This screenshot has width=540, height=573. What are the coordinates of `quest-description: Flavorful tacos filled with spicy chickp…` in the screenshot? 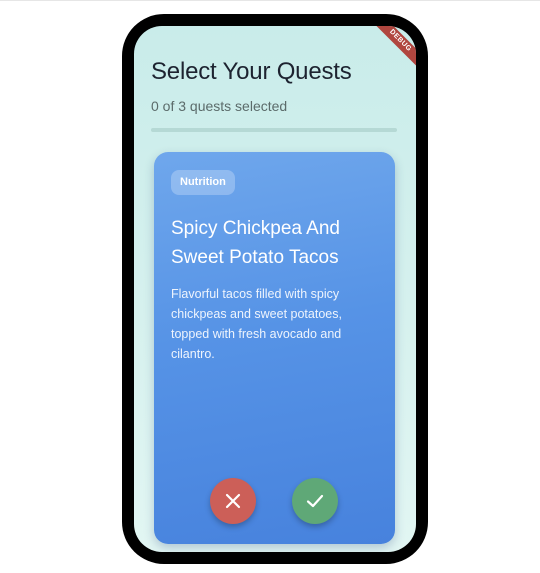 It's located at (256, 324).